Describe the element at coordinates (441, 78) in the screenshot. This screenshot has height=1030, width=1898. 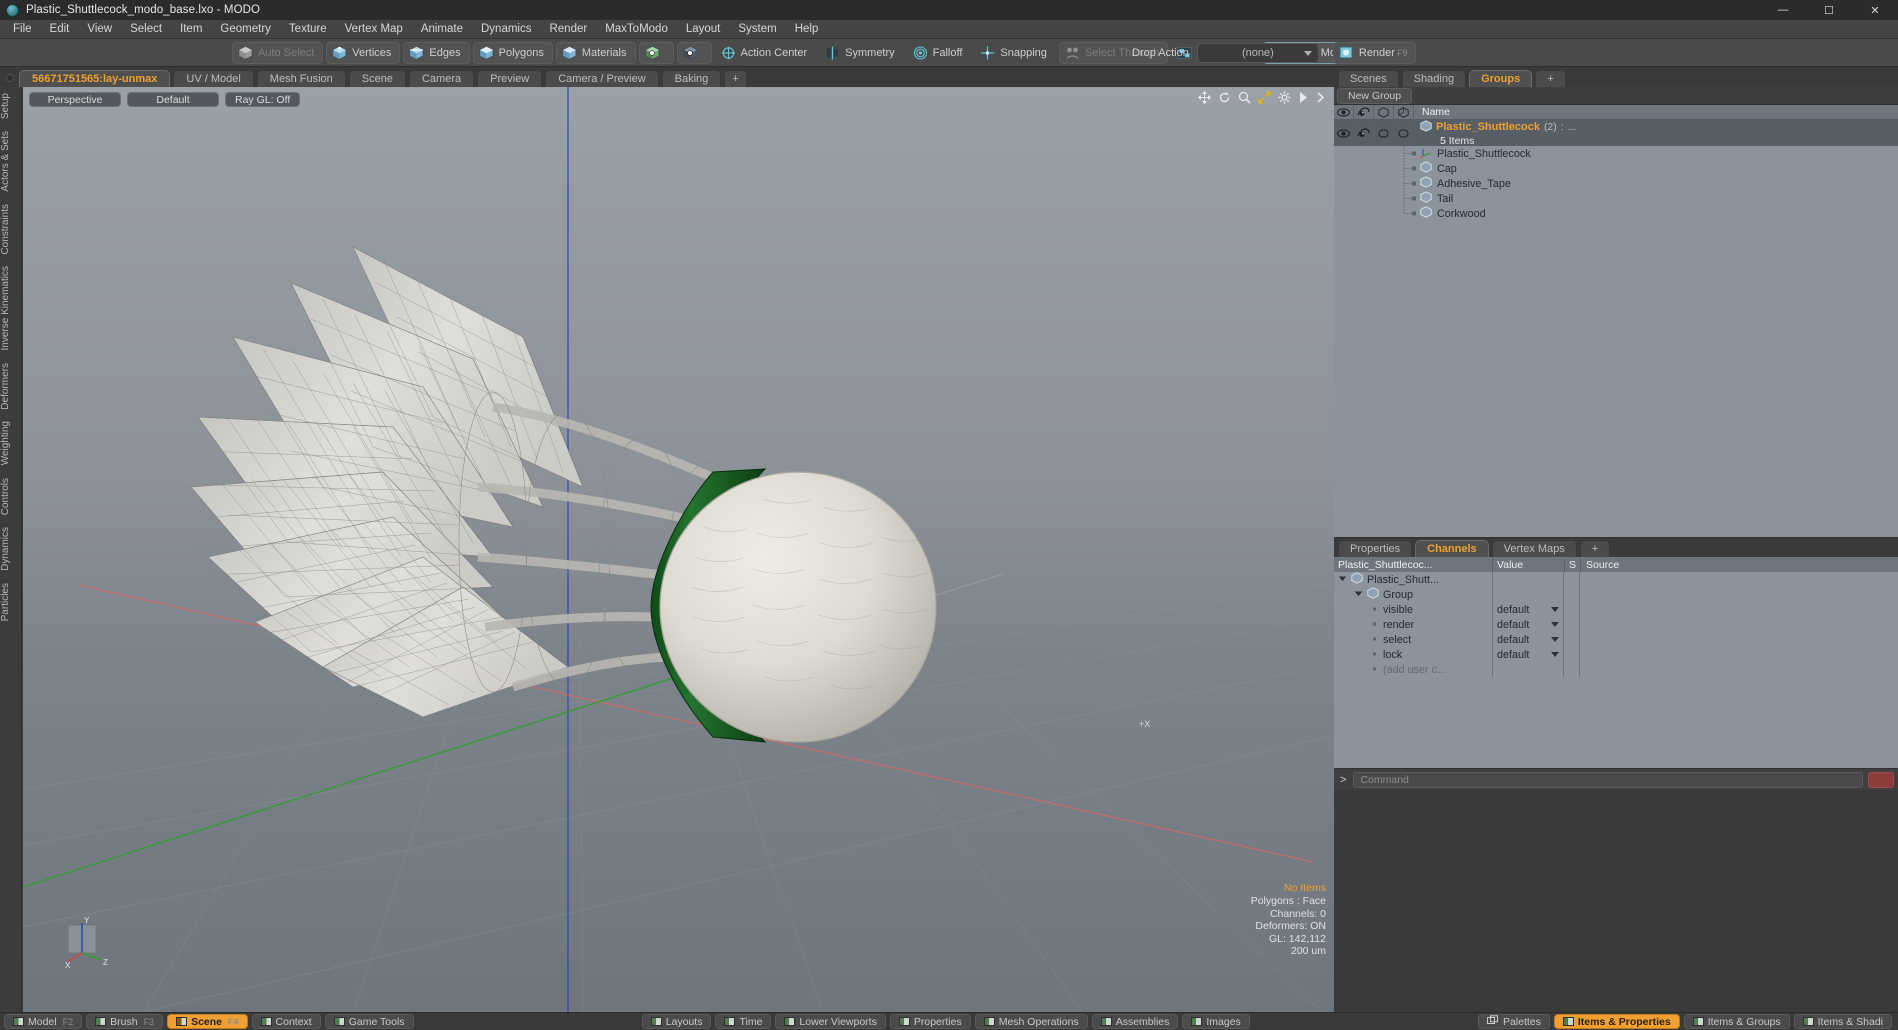
I see `viewport-tab-camera: Camera` at that location.